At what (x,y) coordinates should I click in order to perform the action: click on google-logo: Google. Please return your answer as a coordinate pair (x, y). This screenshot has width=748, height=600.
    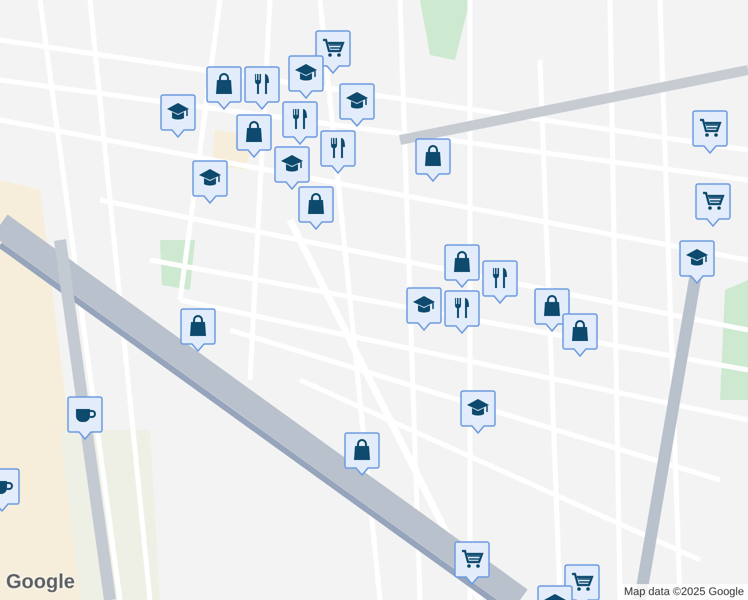
    Looking at the image, I should click on (40, 582).